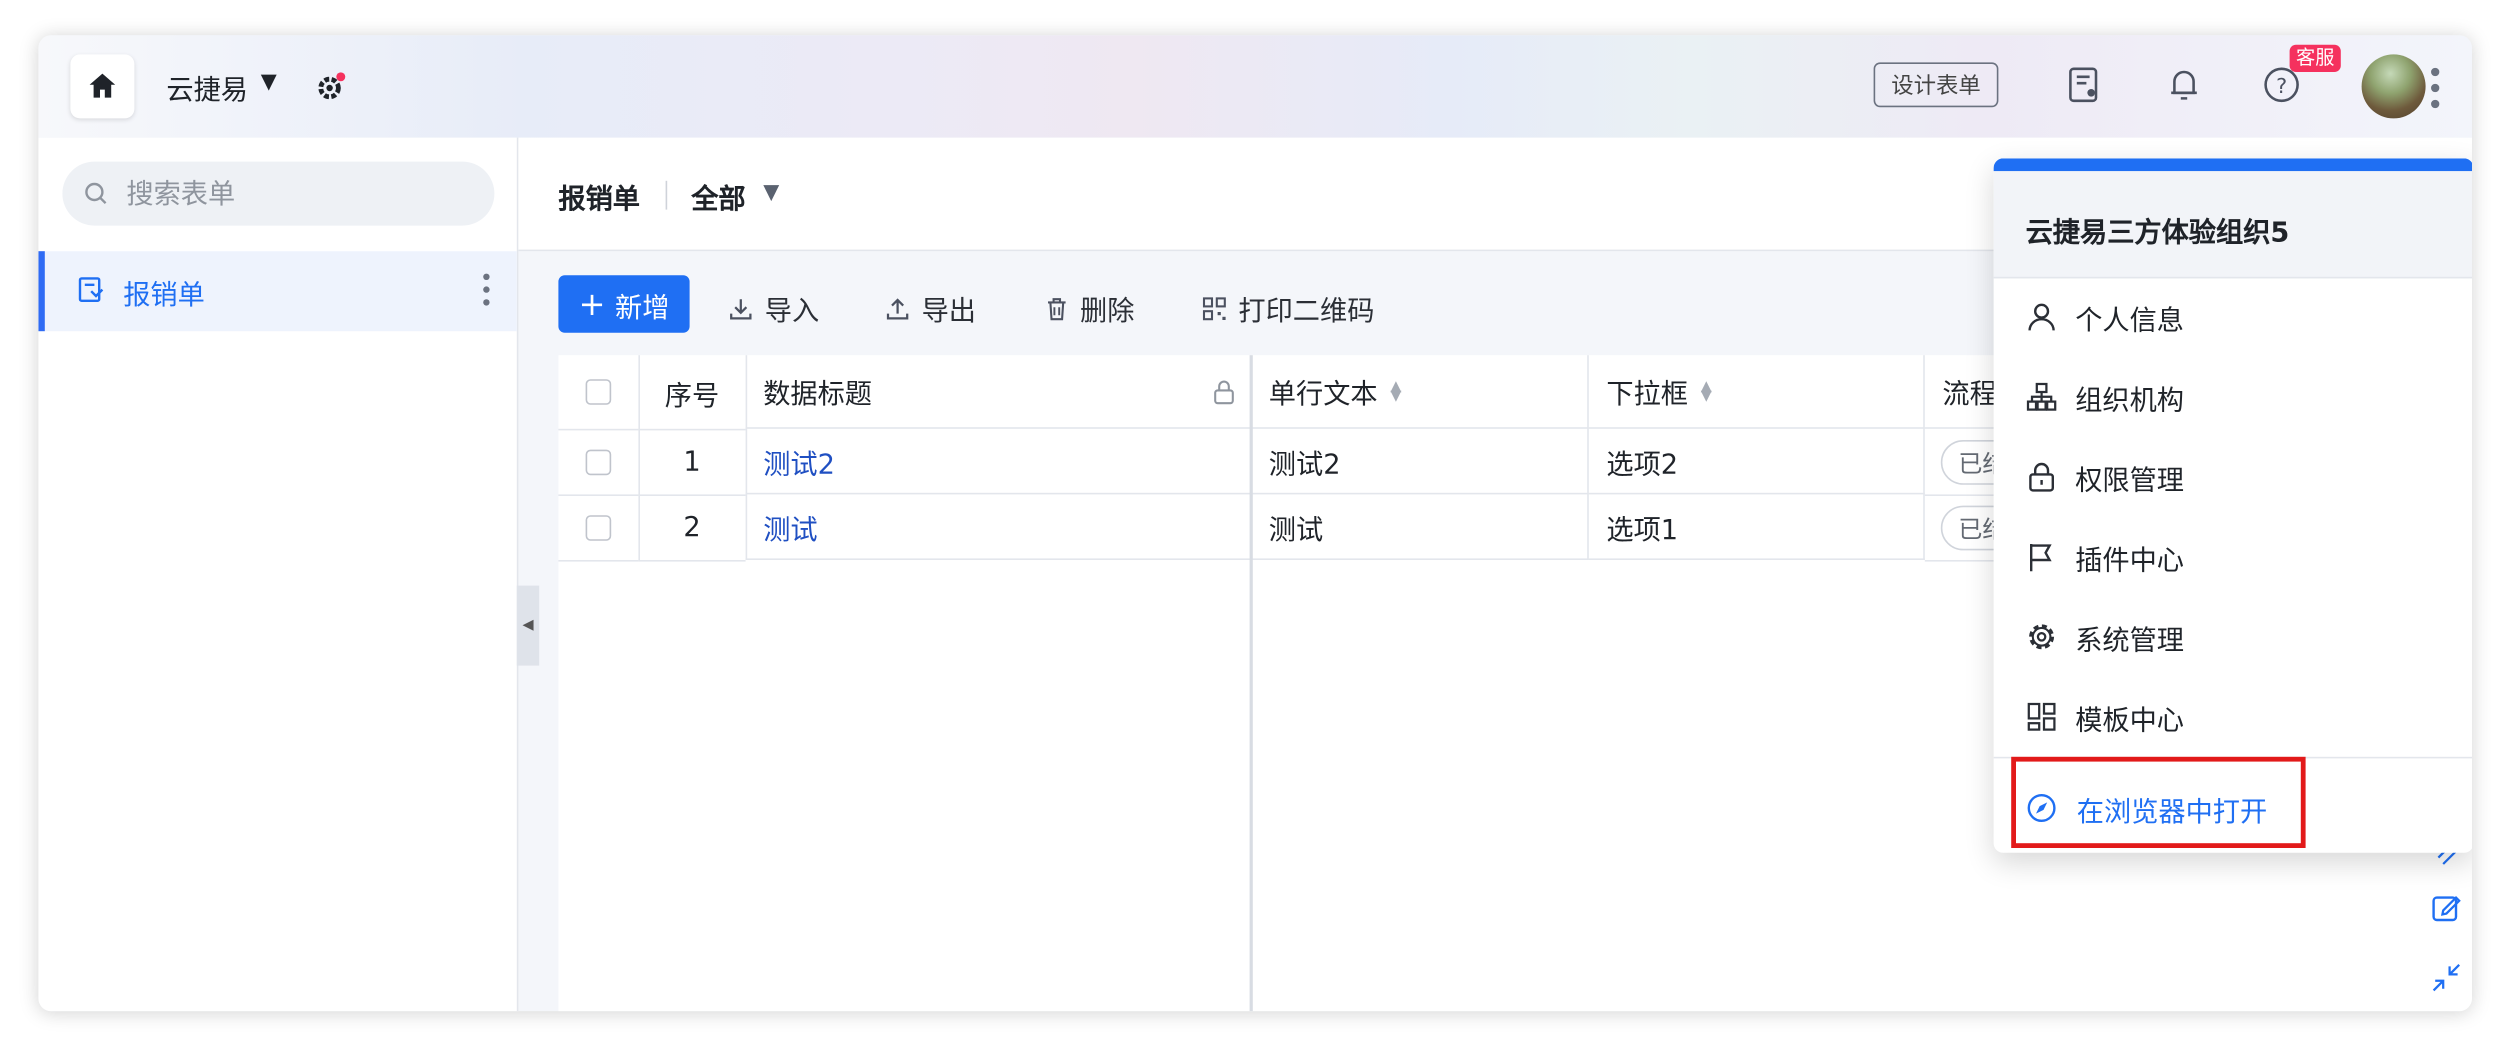 The width and height of the screenshot is (2504, 1046). Describe the element at coordinates (2233, 477) in the screenshot. I see `menu-item-permissions: 权限管理` at that location.